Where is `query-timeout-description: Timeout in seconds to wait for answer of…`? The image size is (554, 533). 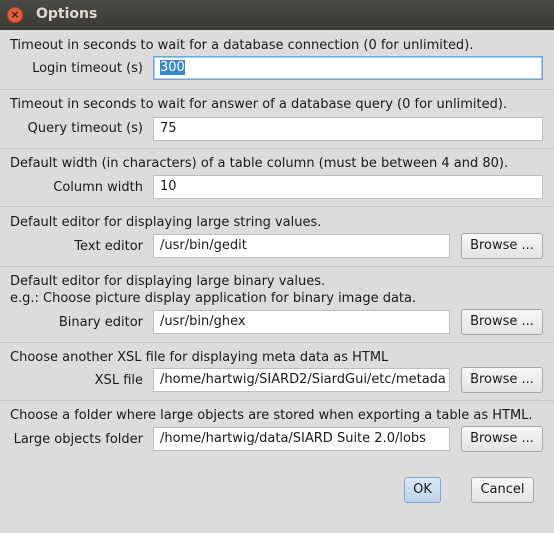 query-timeout-description: Timeout in seconds to wait for answer of… is located at coordinates (259, 104).